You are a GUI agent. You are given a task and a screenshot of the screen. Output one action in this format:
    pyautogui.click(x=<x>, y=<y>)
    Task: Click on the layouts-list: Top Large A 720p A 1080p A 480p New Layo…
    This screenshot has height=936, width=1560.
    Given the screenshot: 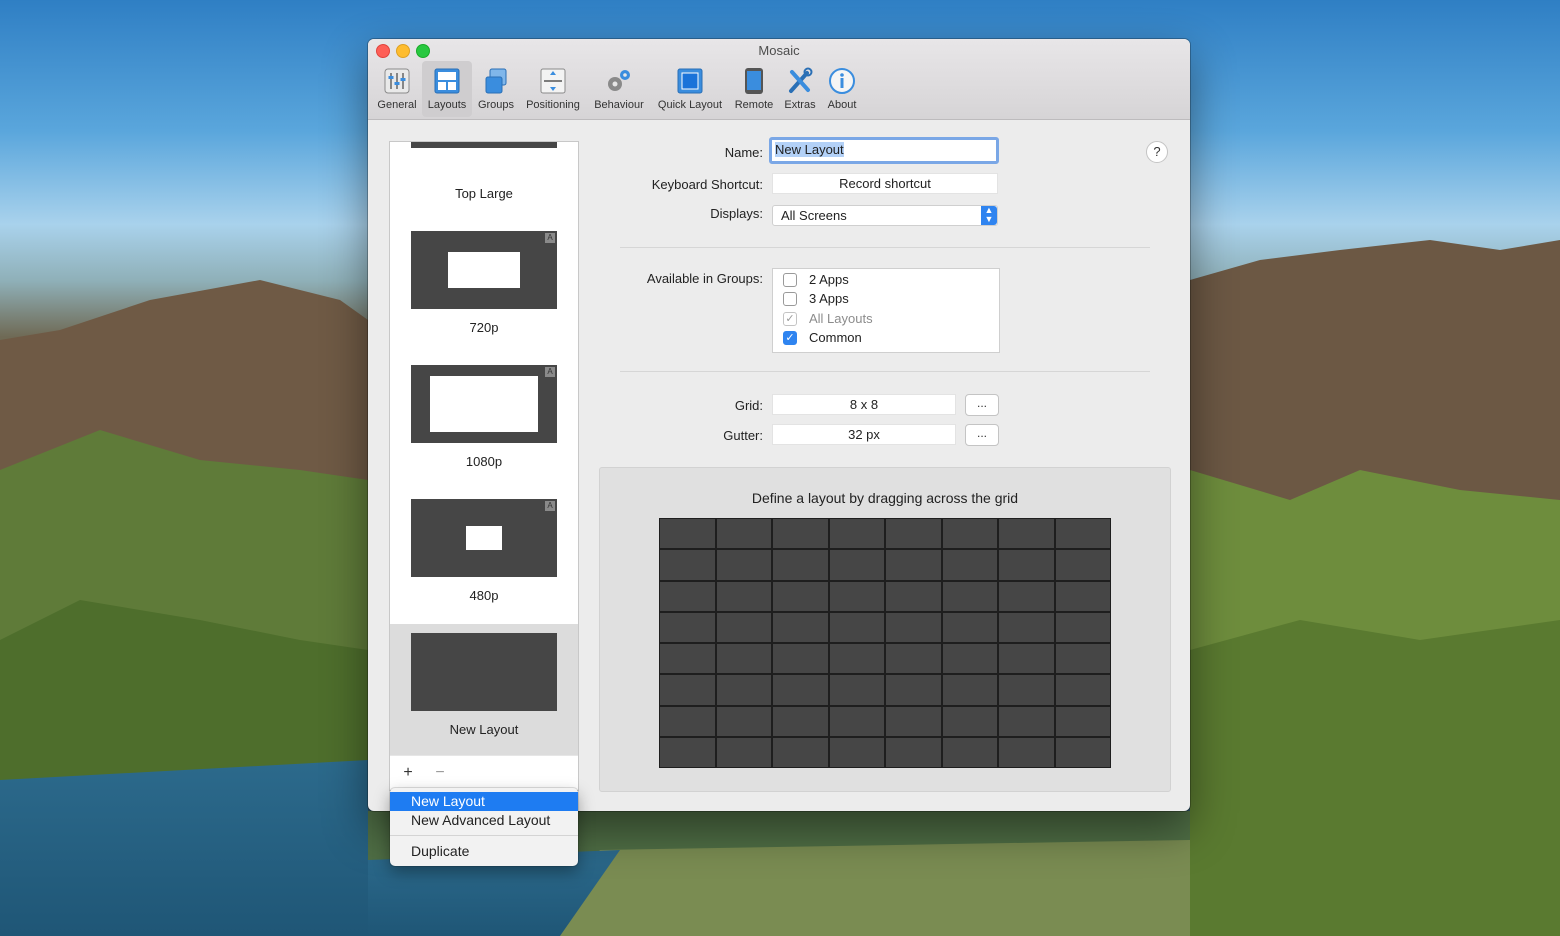 What is the action you would take?
    pyautogui.click(x=484, y=466)
    